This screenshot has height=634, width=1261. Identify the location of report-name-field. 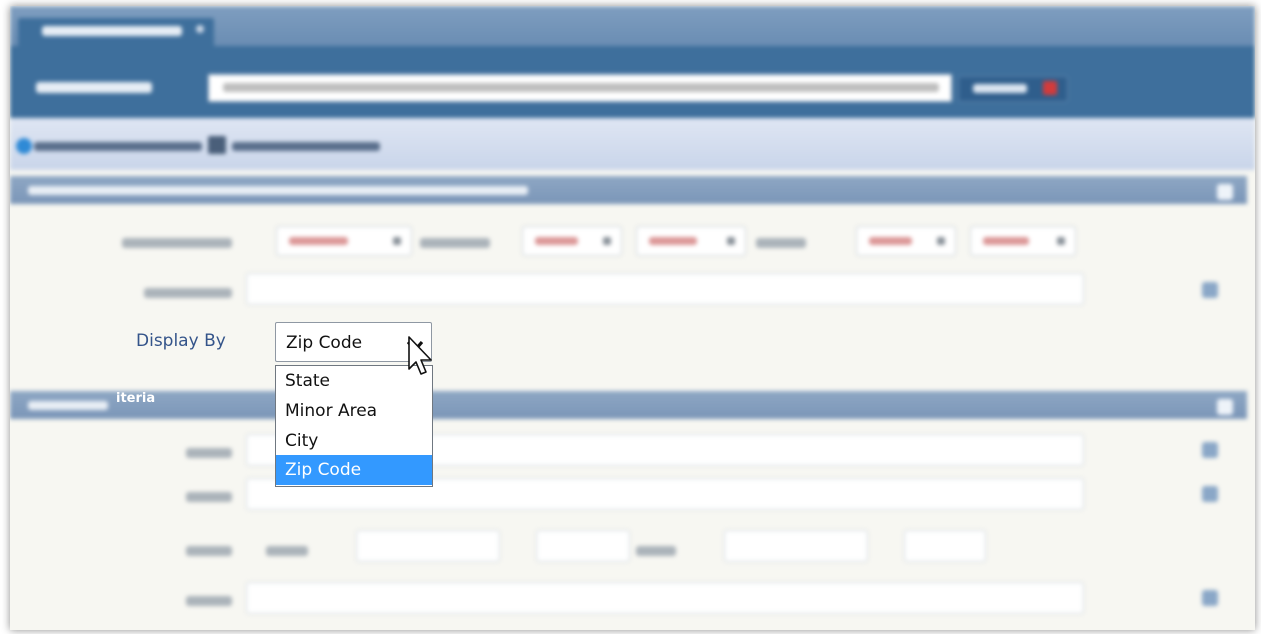
(580, 88).